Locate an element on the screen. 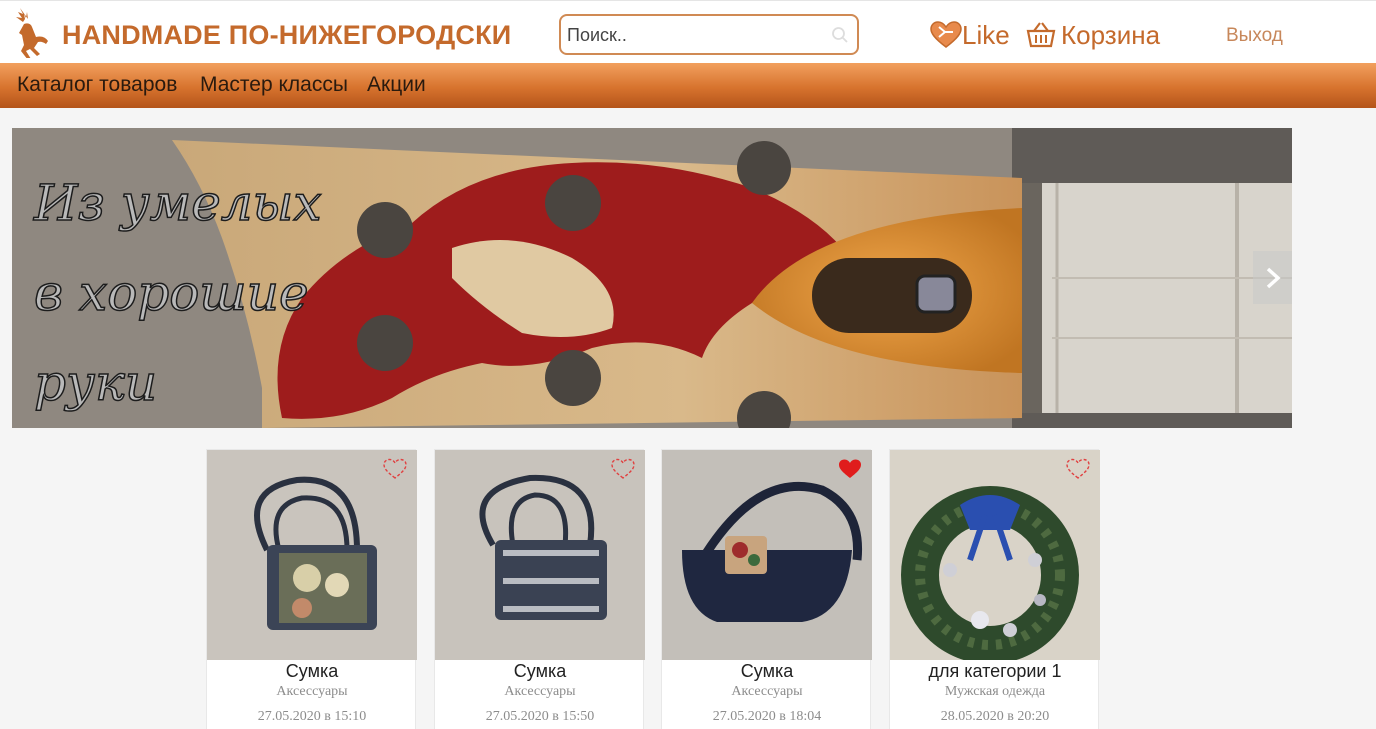 The image size is (1376, 729). cart-link: Корзина is located at coordinates (1092, 35).